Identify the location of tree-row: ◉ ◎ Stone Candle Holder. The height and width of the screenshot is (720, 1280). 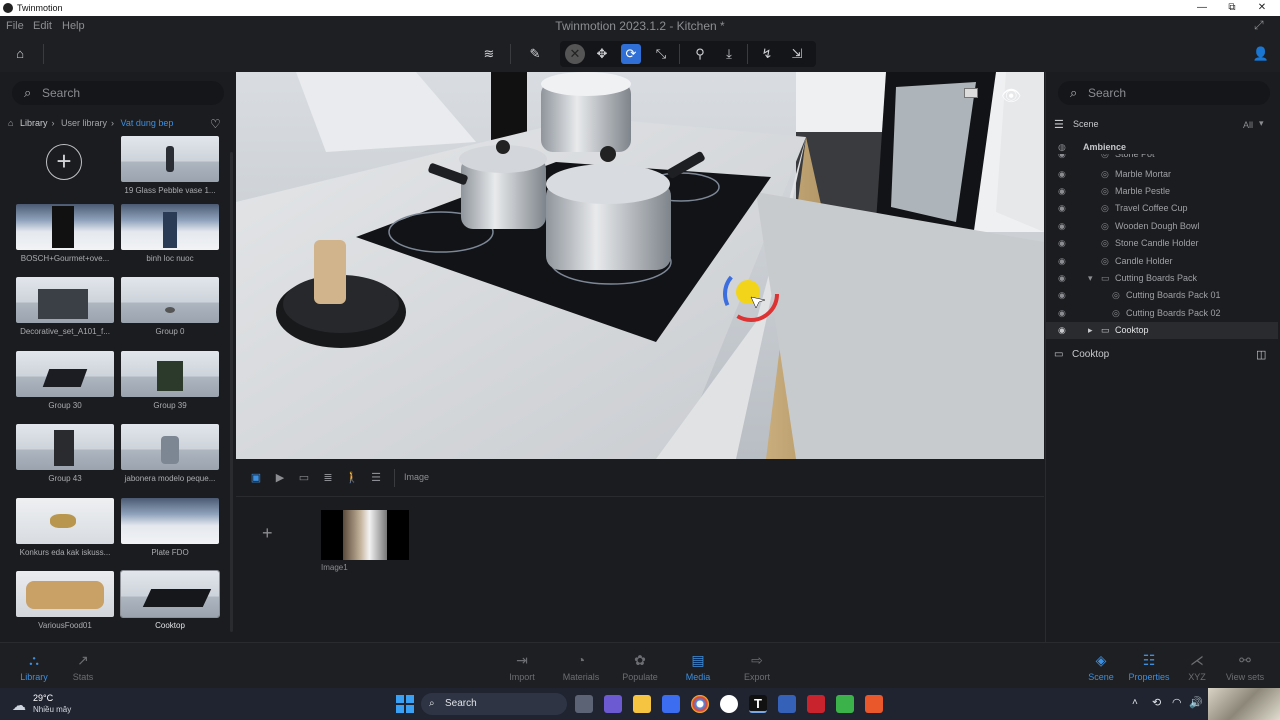
(1162, 243).